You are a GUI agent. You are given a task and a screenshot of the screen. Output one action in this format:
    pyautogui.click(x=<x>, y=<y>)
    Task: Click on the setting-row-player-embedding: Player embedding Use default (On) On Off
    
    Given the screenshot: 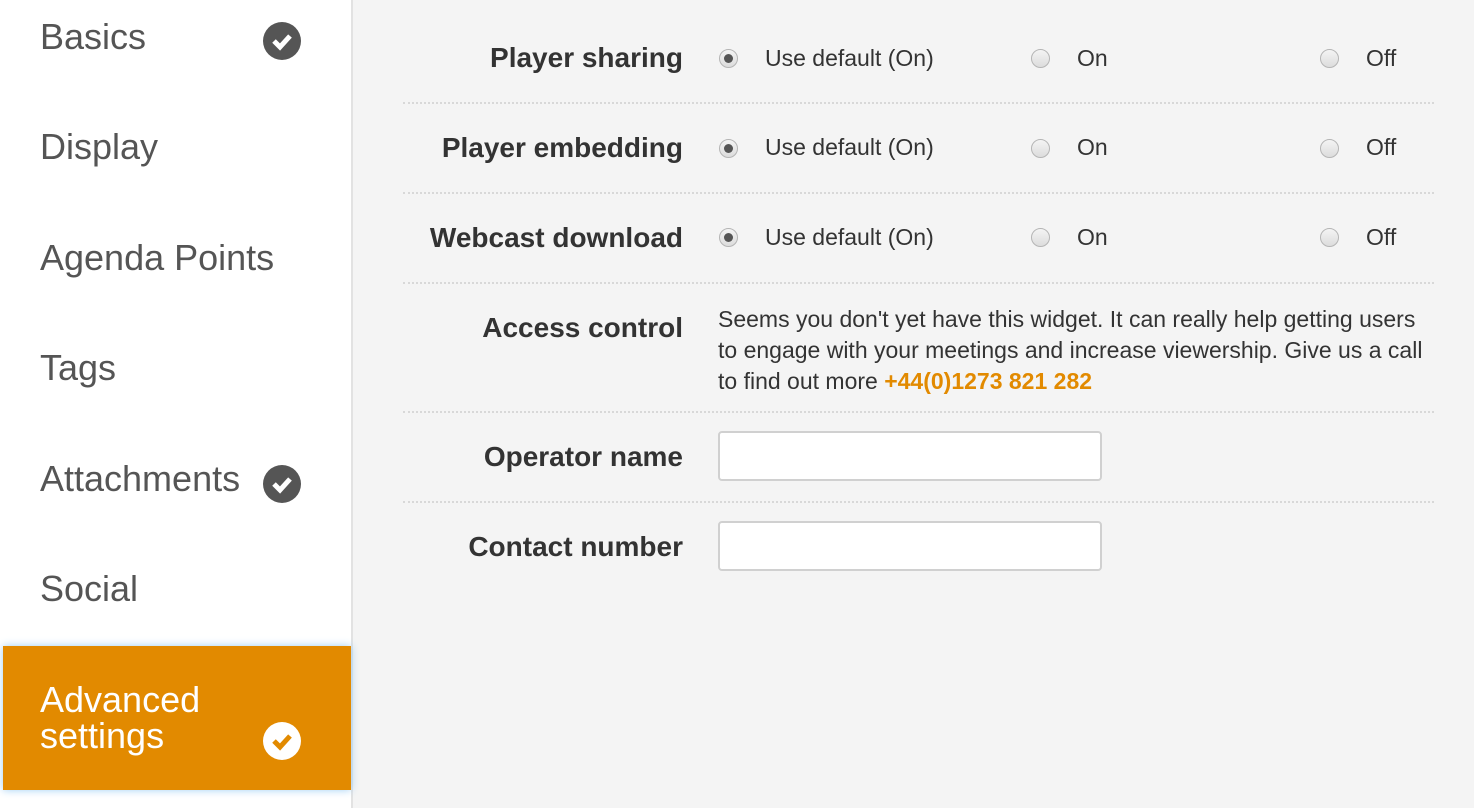 What is the action you would take?
    pyautogui.click(x=918, y=149)
    